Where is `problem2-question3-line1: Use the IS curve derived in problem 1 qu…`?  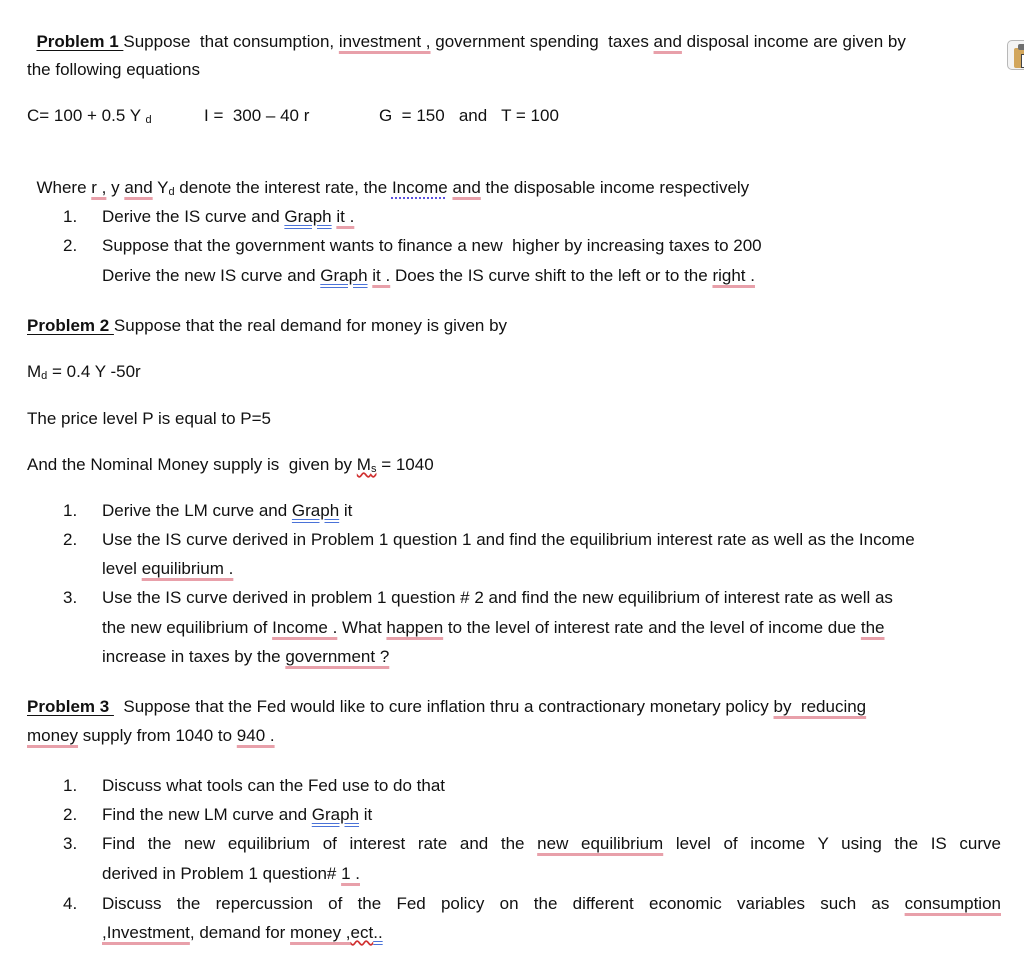
problem2-question3-line1: Use the IS curve derived in problem 1 qu… is located at coordinates (497, 597).